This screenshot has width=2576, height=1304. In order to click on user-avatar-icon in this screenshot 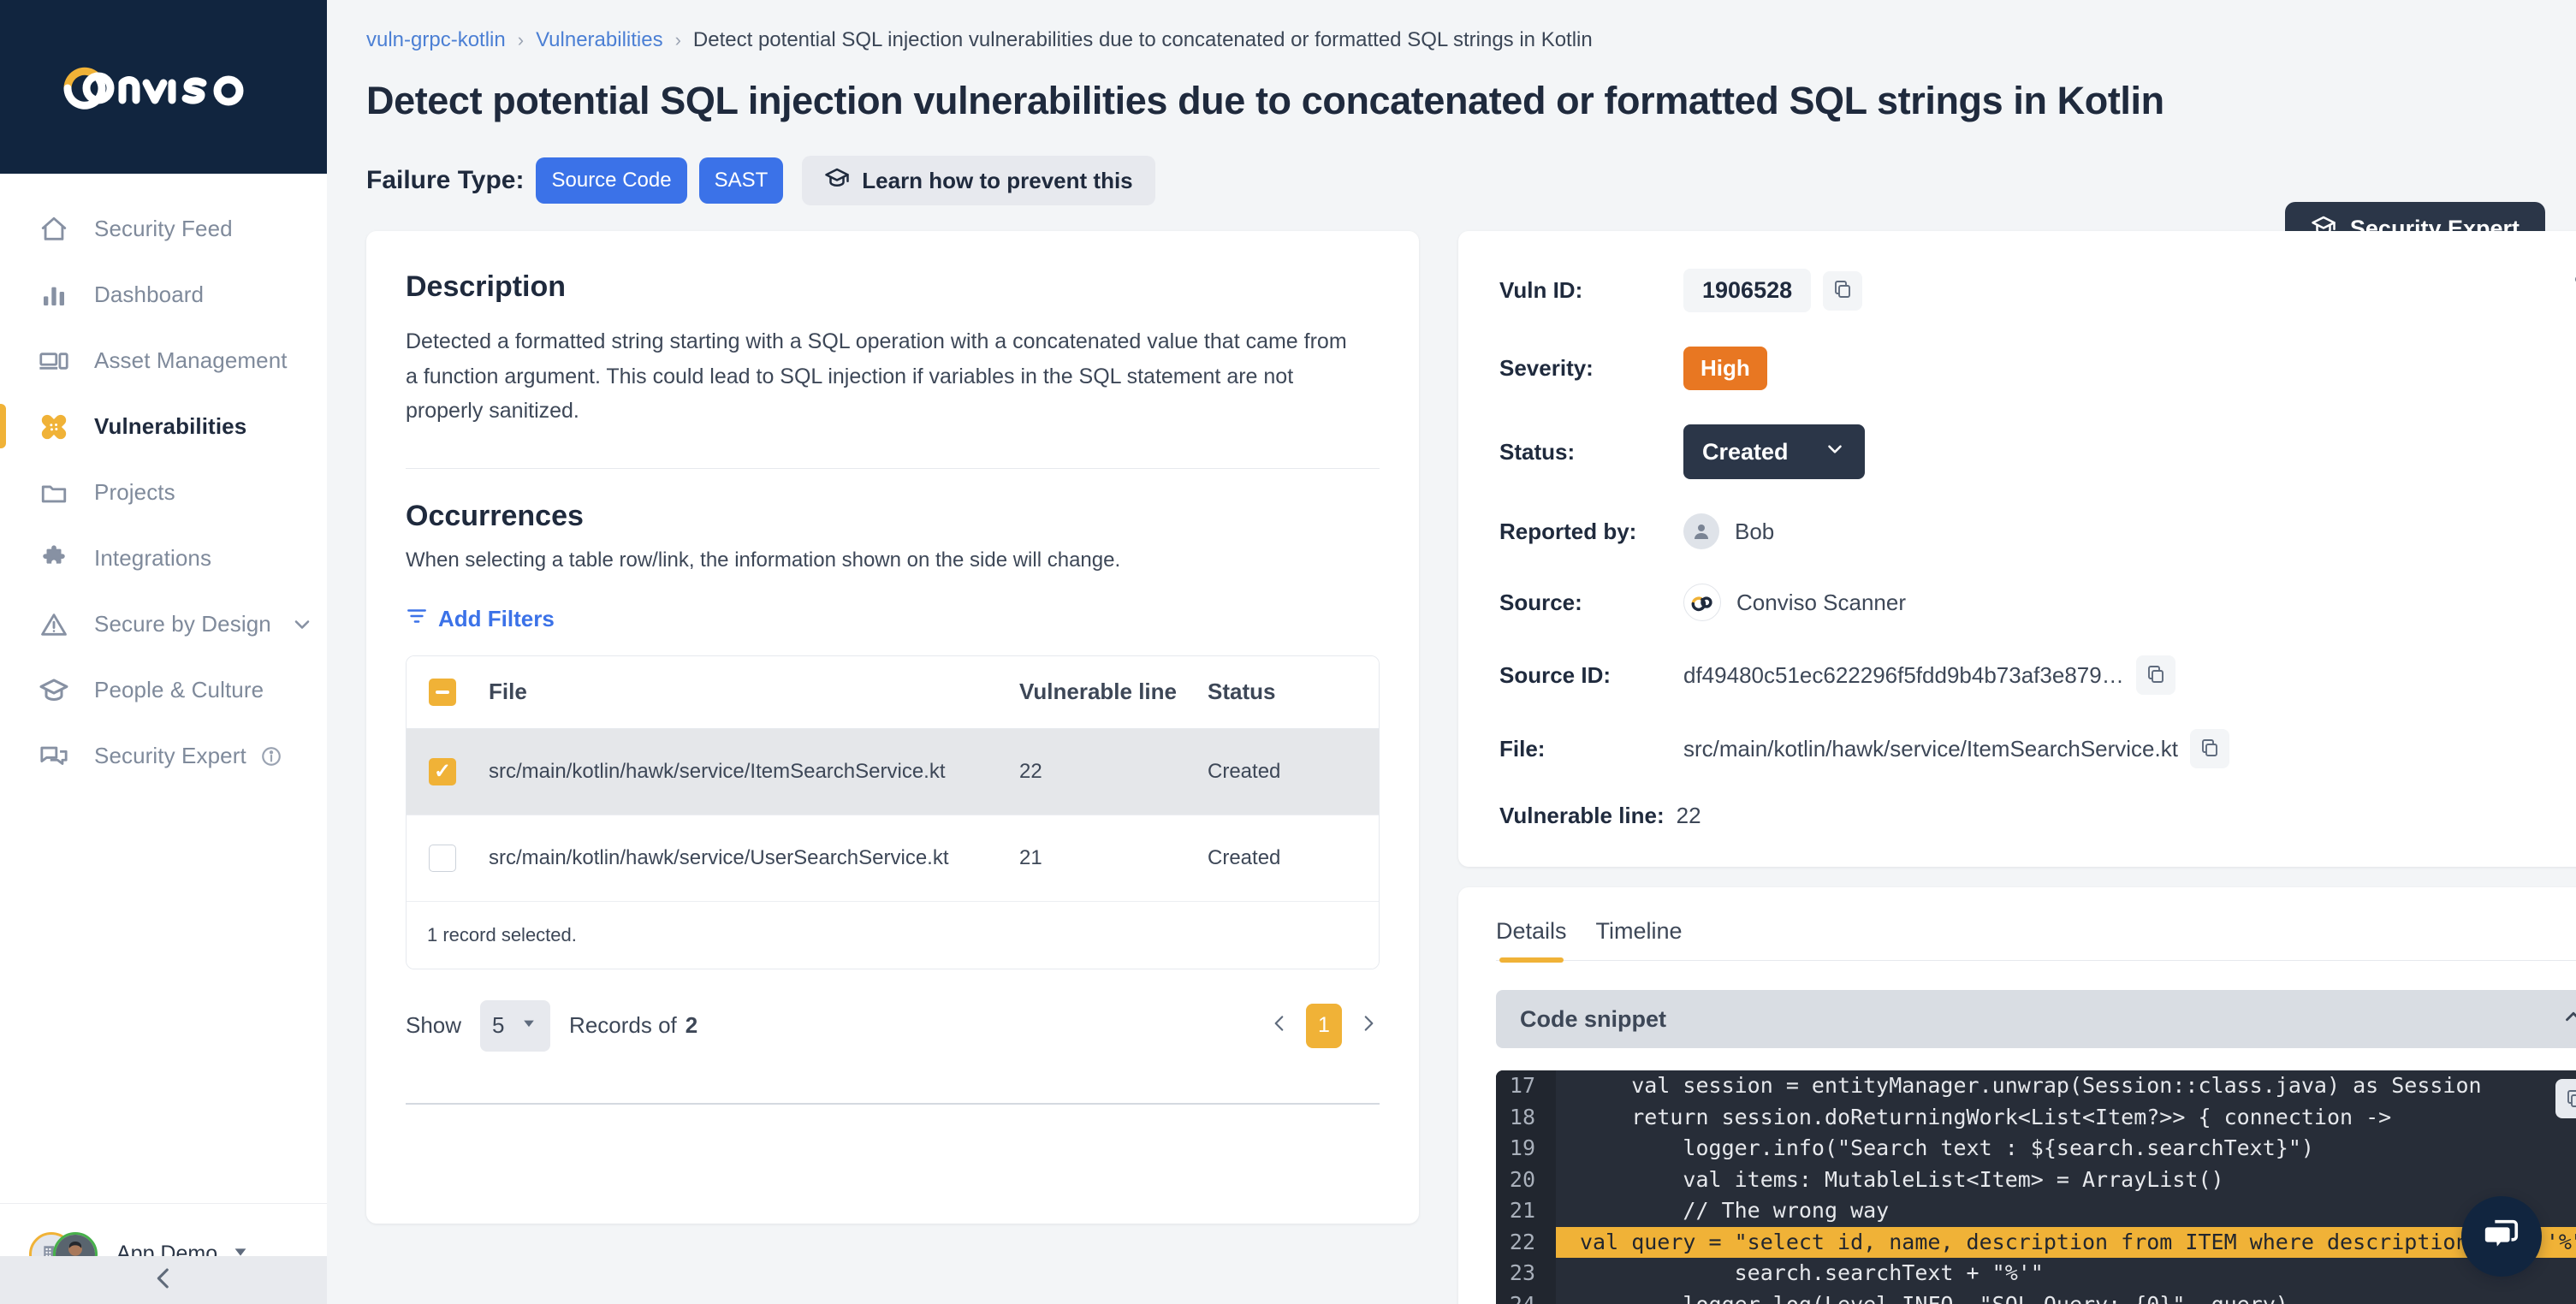, I will do `click(1701, 531)`.